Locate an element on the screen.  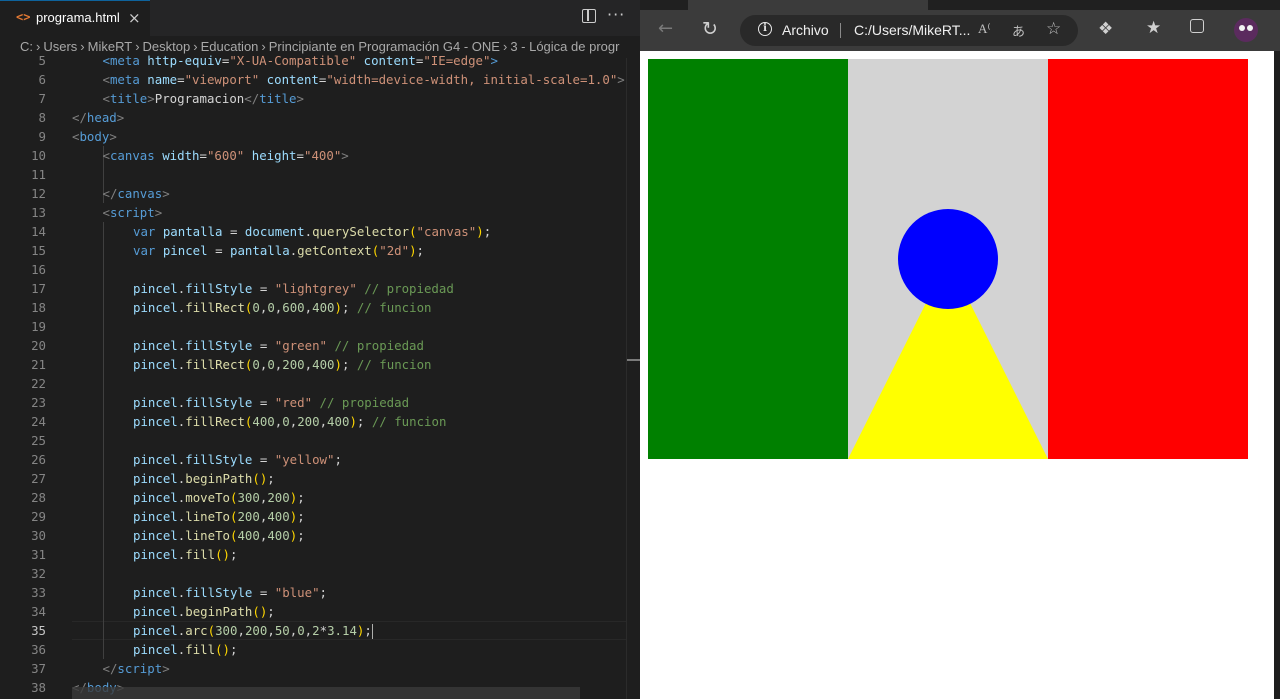
code-text: pincel.fillRect(0,0,600,400); // funcion is located at coordinates (282, 307).